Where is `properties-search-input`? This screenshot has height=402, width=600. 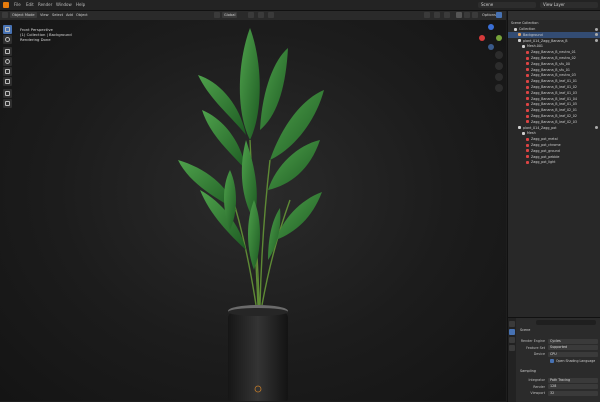 properties-search-input is located at coordinates (566, 322).